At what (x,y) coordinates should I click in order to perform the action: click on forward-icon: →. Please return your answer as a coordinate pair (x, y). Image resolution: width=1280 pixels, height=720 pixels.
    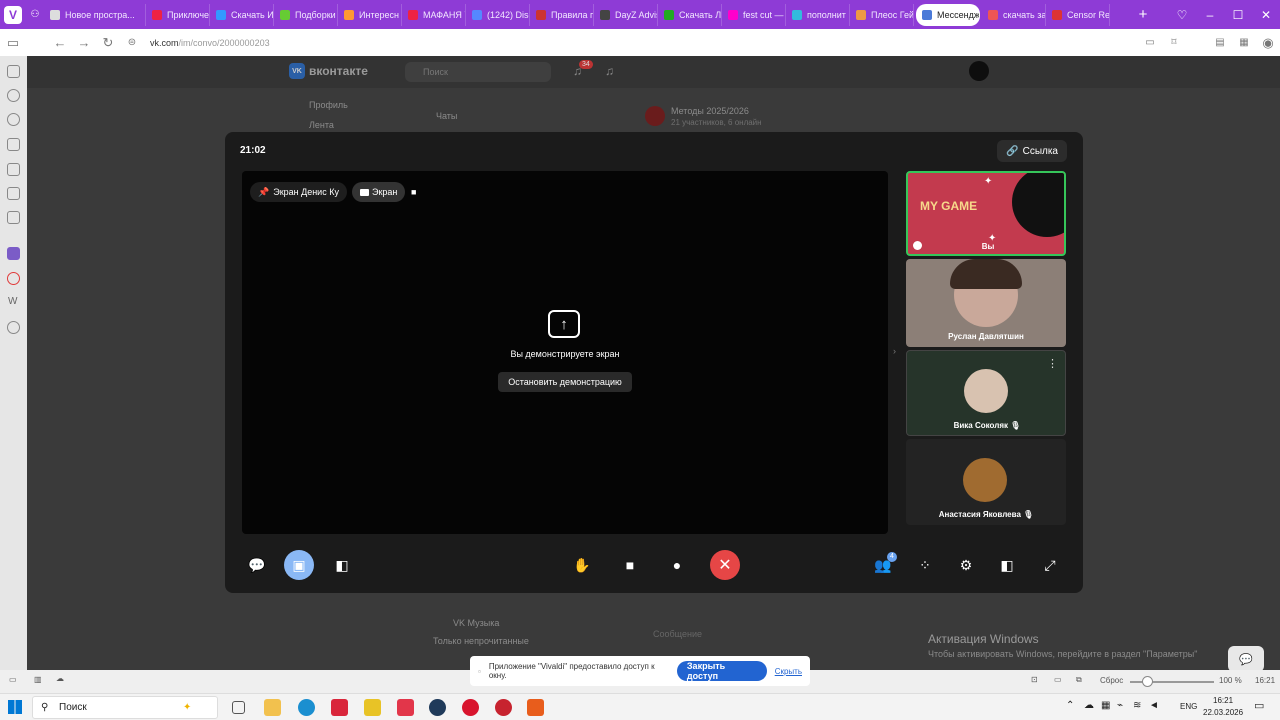
    Looking at the image, I should click on (84, 42).